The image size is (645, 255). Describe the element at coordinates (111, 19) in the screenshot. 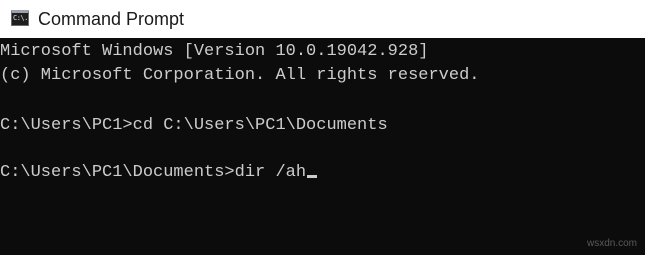

I see `window-title: Command Prompt` at that location.